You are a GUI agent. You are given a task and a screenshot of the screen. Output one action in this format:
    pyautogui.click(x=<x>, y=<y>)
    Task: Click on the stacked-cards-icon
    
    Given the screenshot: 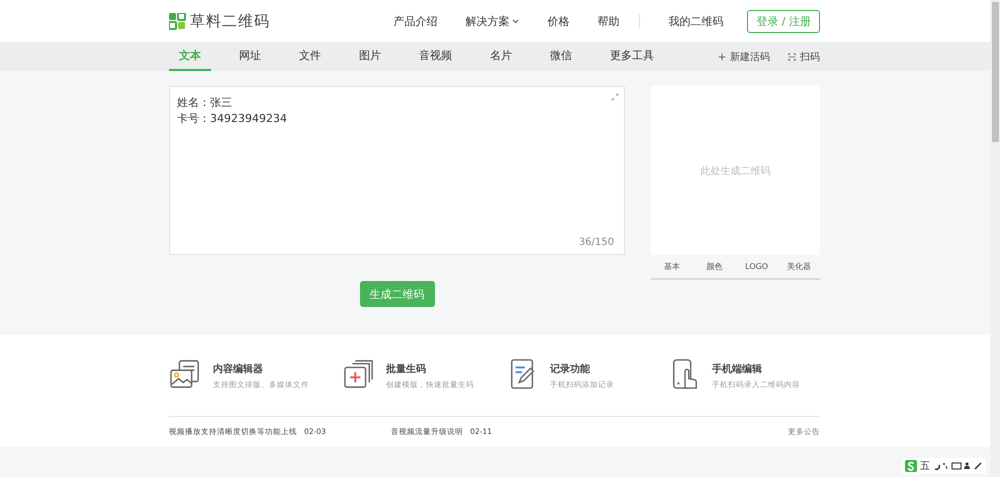 What is the action you would take?
    pyautogui.click(x=359, y=374)
    